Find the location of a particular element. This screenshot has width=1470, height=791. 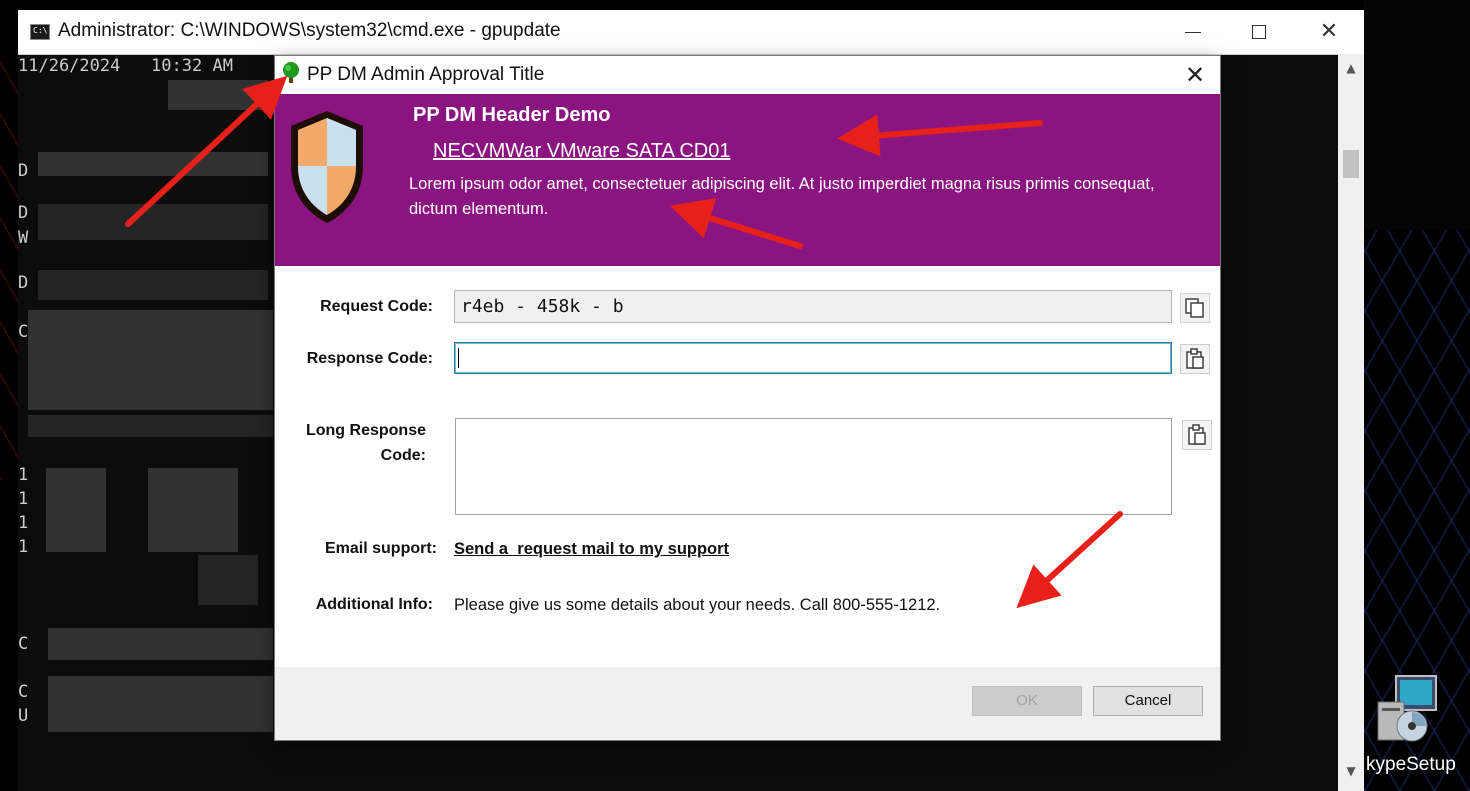

scrollbar-thumb is located at coordinates (1351, 164).